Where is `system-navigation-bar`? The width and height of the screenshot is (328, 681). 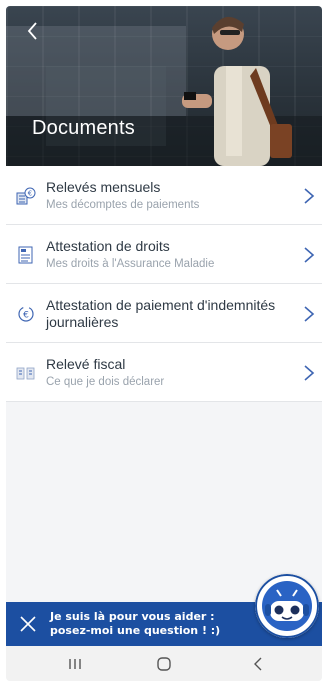 system-navigation-bar is located at coordinates (164, 663).